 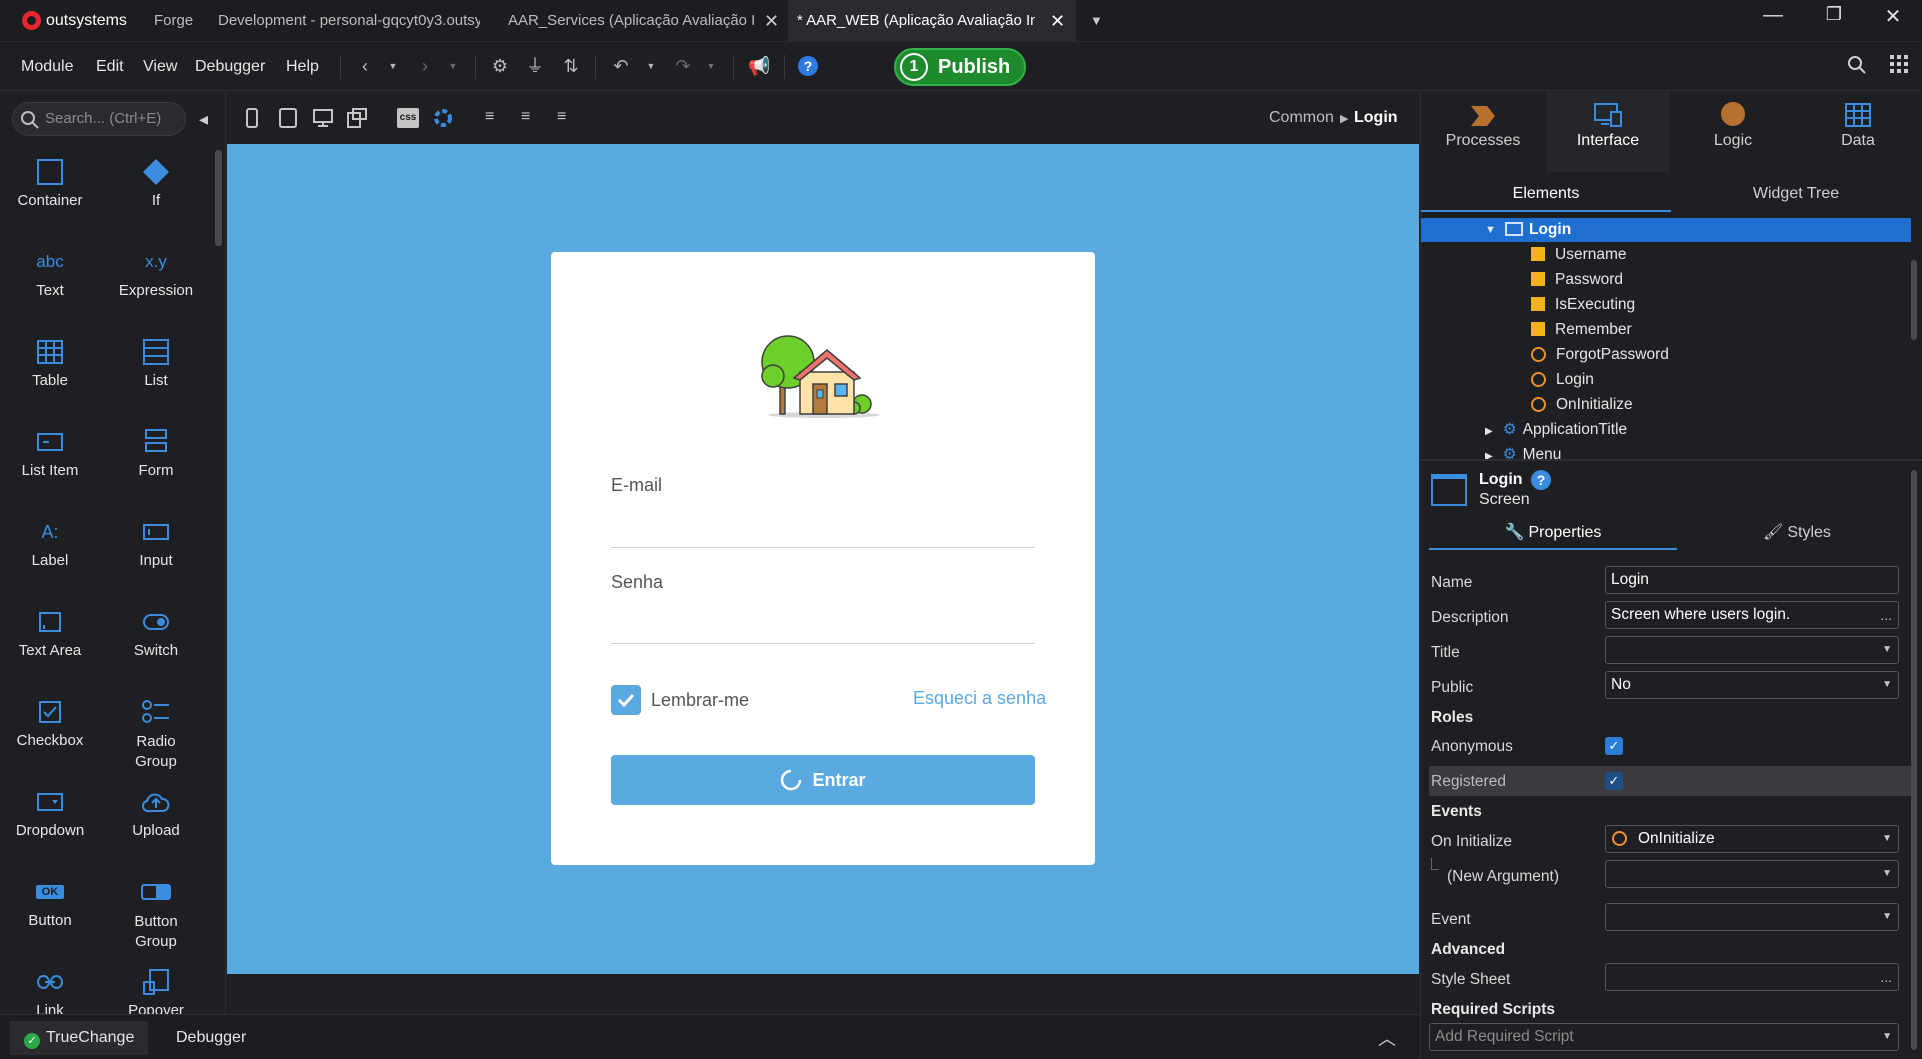 What do you see at coordinates (393, 66) in the screenshot?
I see `back-dropdown-icon: ▼` at bounding box center [393, 66].